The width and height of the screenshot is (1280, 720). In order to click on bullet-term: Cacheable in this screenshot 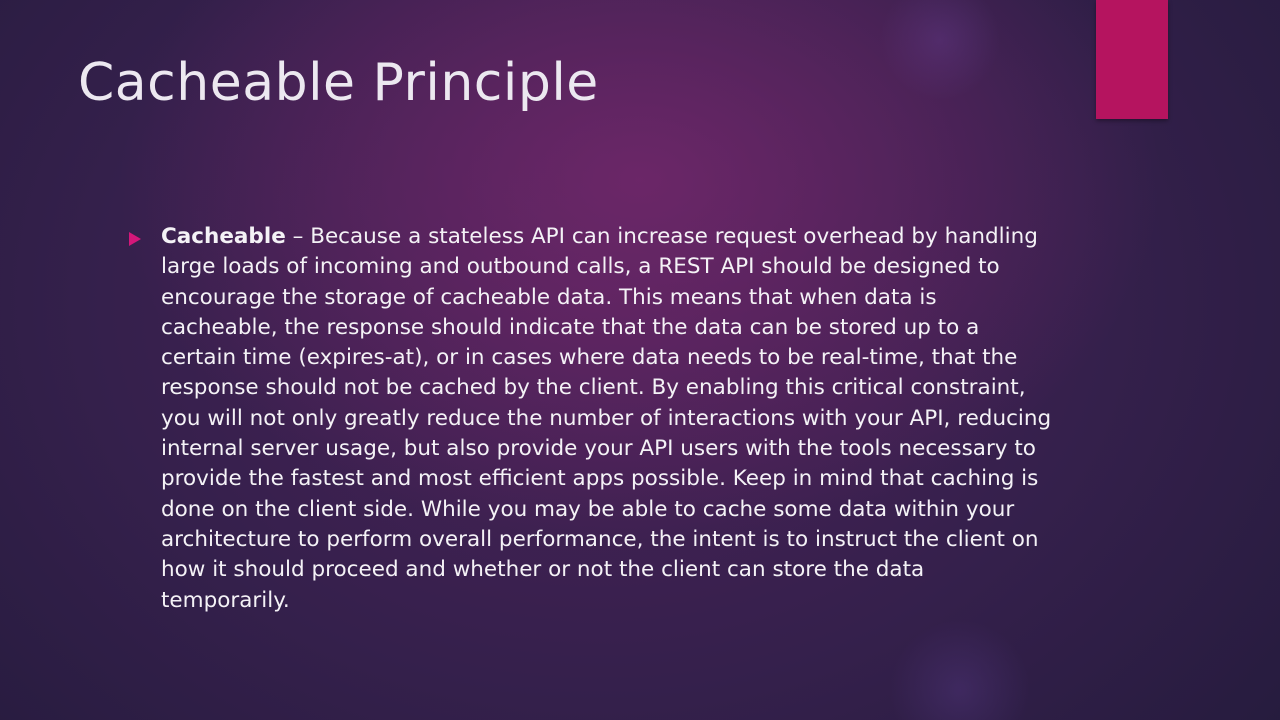, I will do `click(223, 236)`.